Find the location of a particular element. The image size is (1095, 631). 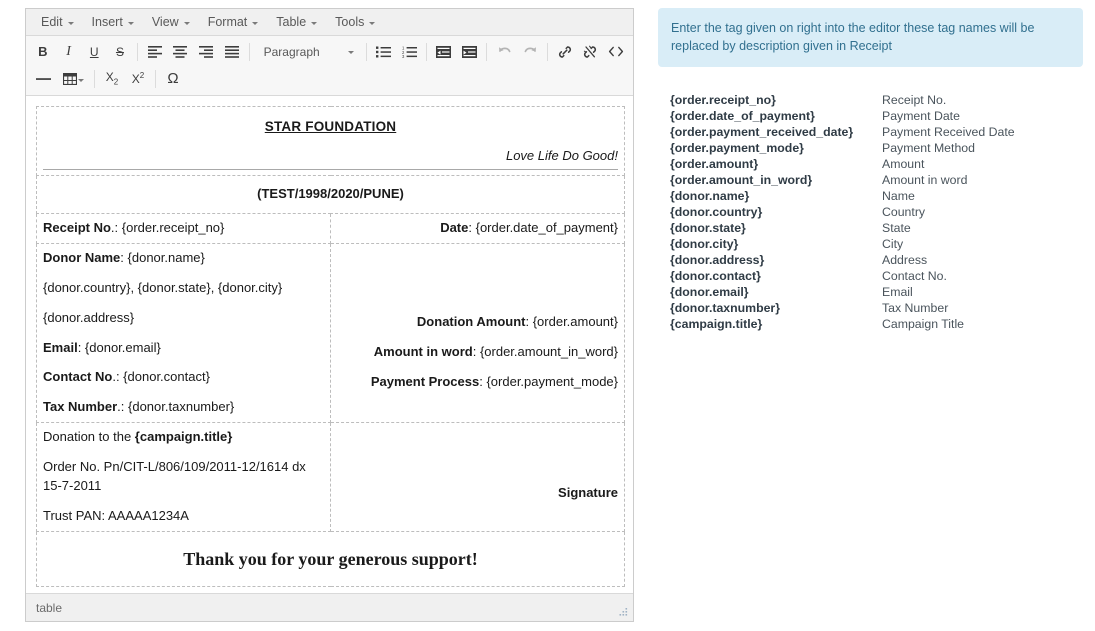

horizontal-rule-button is located at coordinates (43, 79).